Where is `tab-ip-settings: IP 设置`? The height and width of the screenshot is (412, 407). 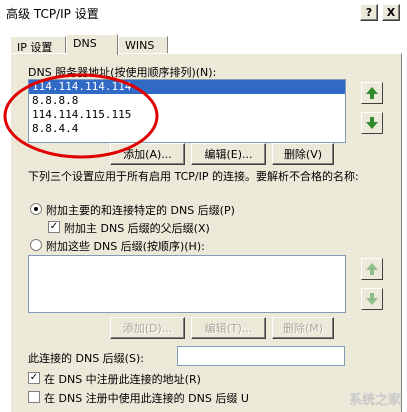 tab-ip-settings: IP 设置 is located at coordinates (38, 45).